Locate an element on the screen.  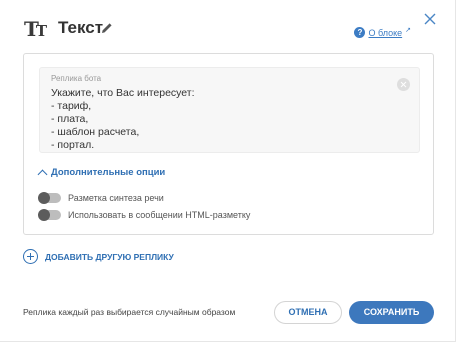
dialog-title: Текст is located at coordinates (81, 27).